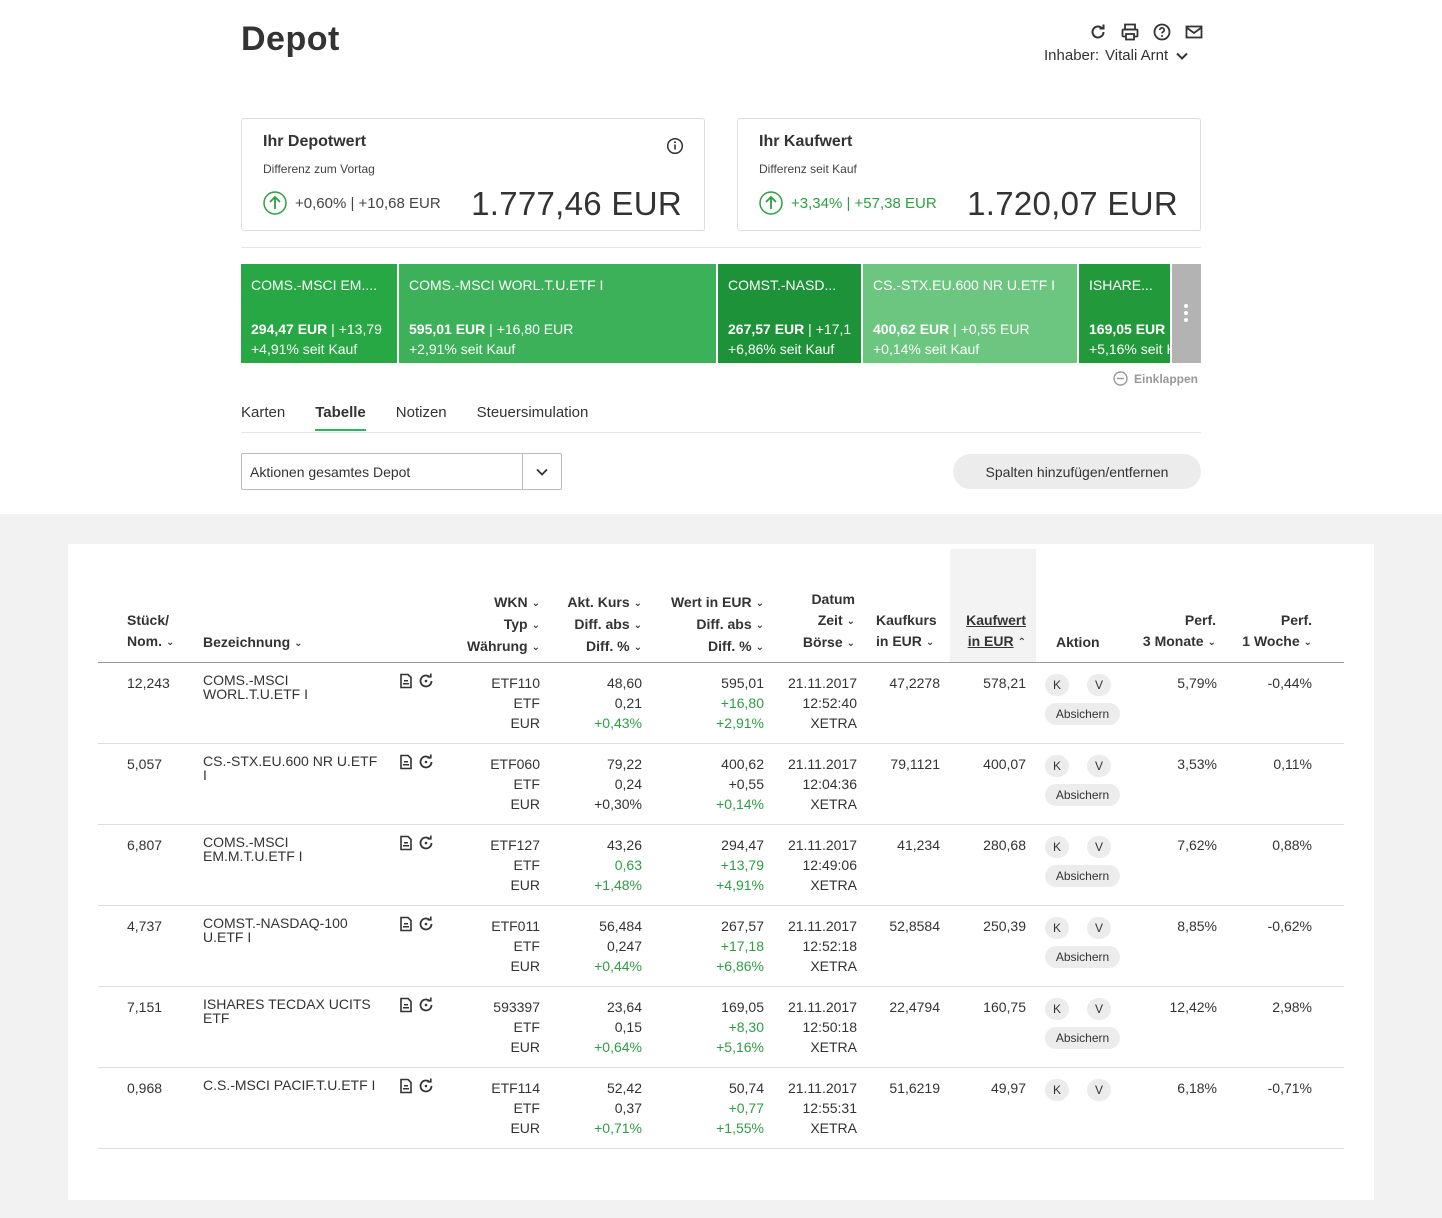 The image size is (1442, 1218). Describe the element at coordinates (951, 329) in the screenshot. I see `tile-value: 400,62 EUR | +0,55 EUR` at that location.